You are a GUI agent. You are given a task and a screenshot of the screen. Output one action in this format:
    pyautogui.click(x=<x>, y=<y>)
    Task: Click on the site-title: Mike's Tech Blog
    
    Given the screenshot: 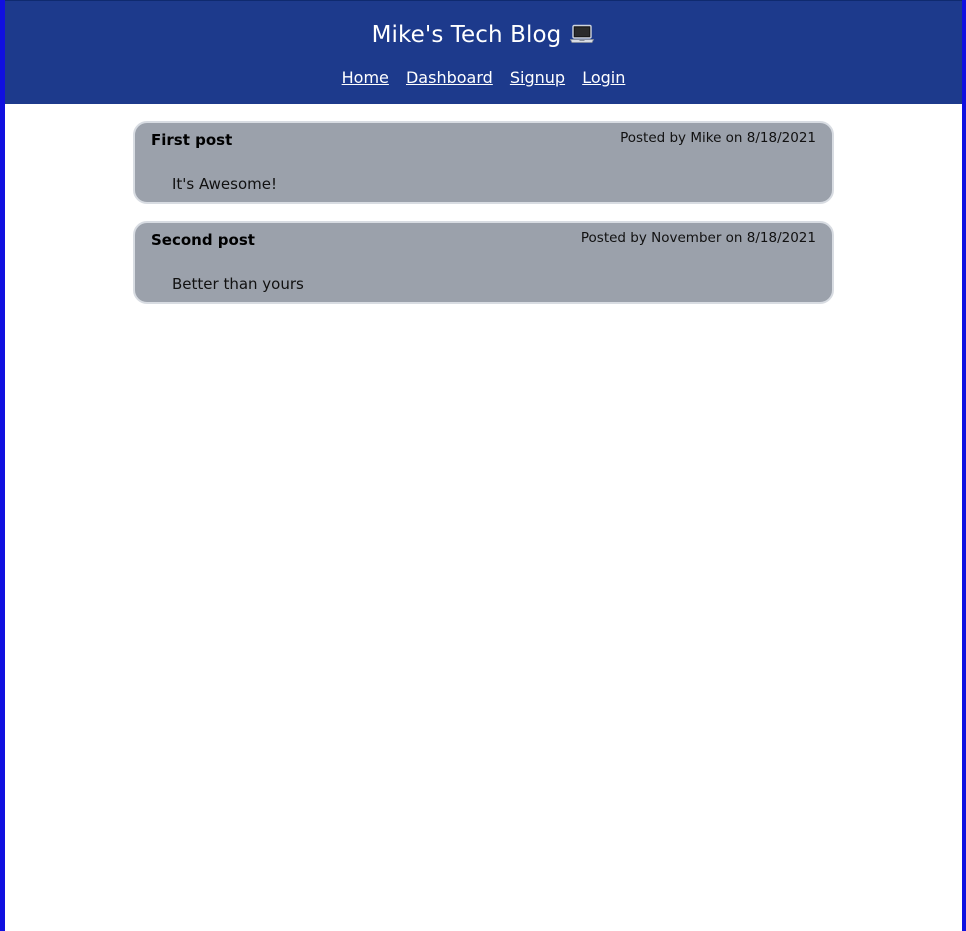 What is the action you would take?
    pyautogui.click(x=483, y=36)
    